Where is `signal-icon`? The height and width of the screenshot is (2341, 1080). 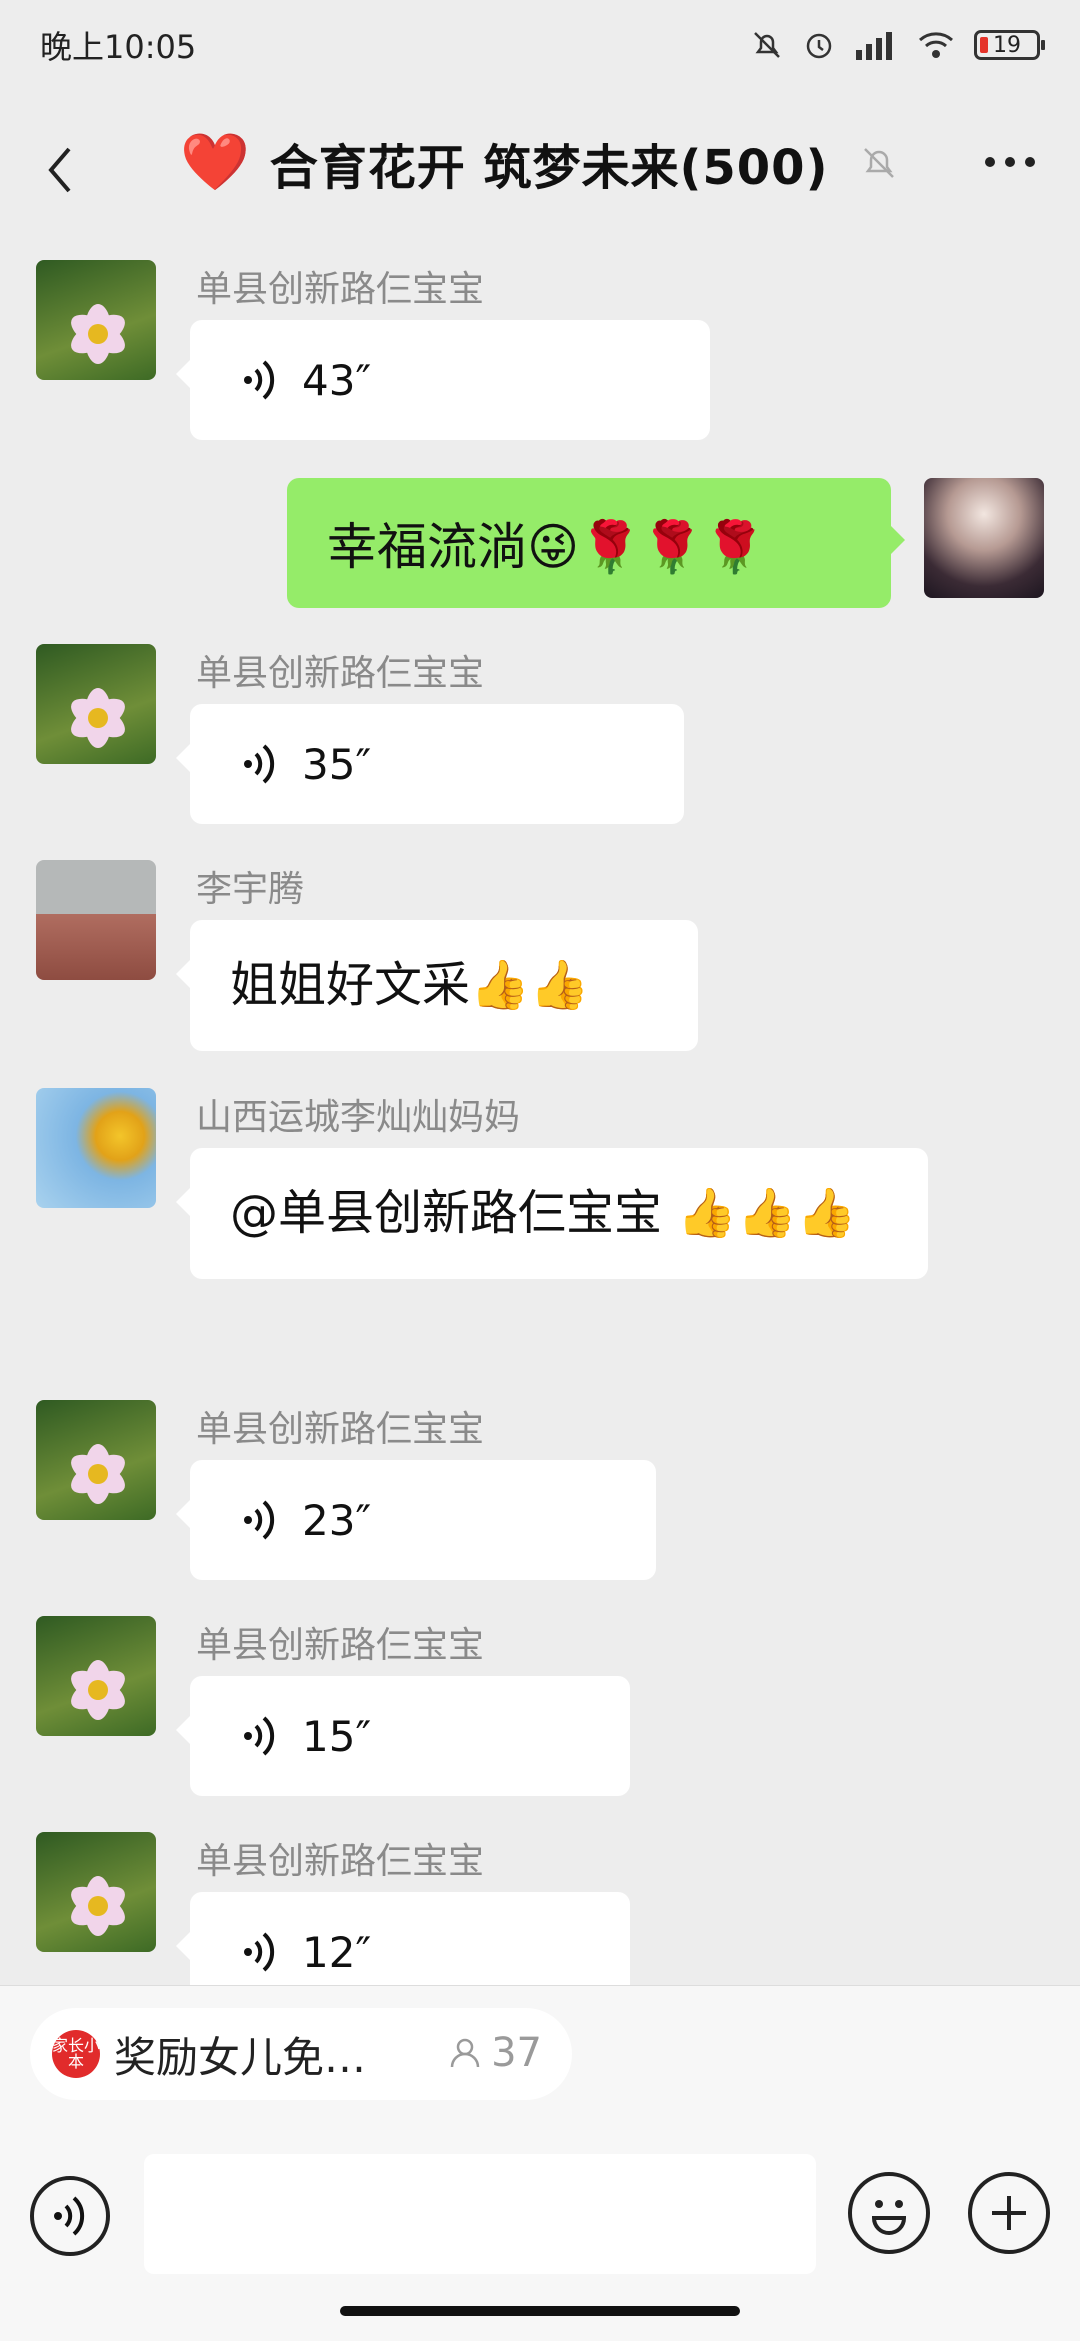 signal-icon is located at coordinates (874, 46).